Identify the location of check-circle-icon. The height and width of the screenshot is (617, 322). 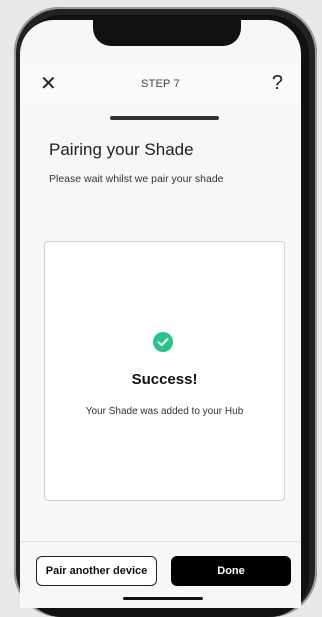
(163, 342).